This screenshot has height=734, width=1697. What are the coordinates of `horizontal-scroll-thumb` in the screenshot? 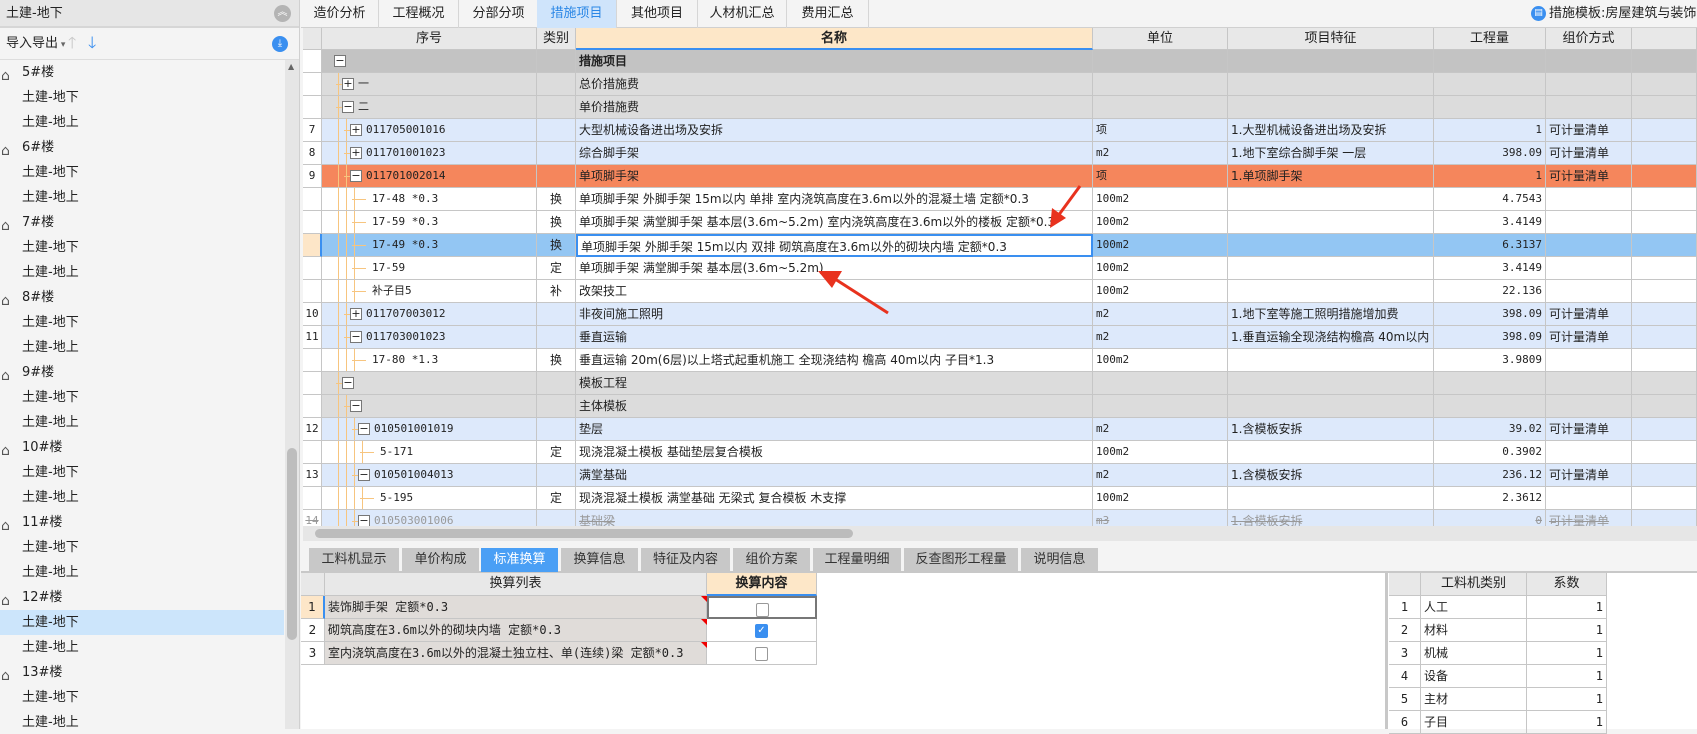 It's located at (584, 533).